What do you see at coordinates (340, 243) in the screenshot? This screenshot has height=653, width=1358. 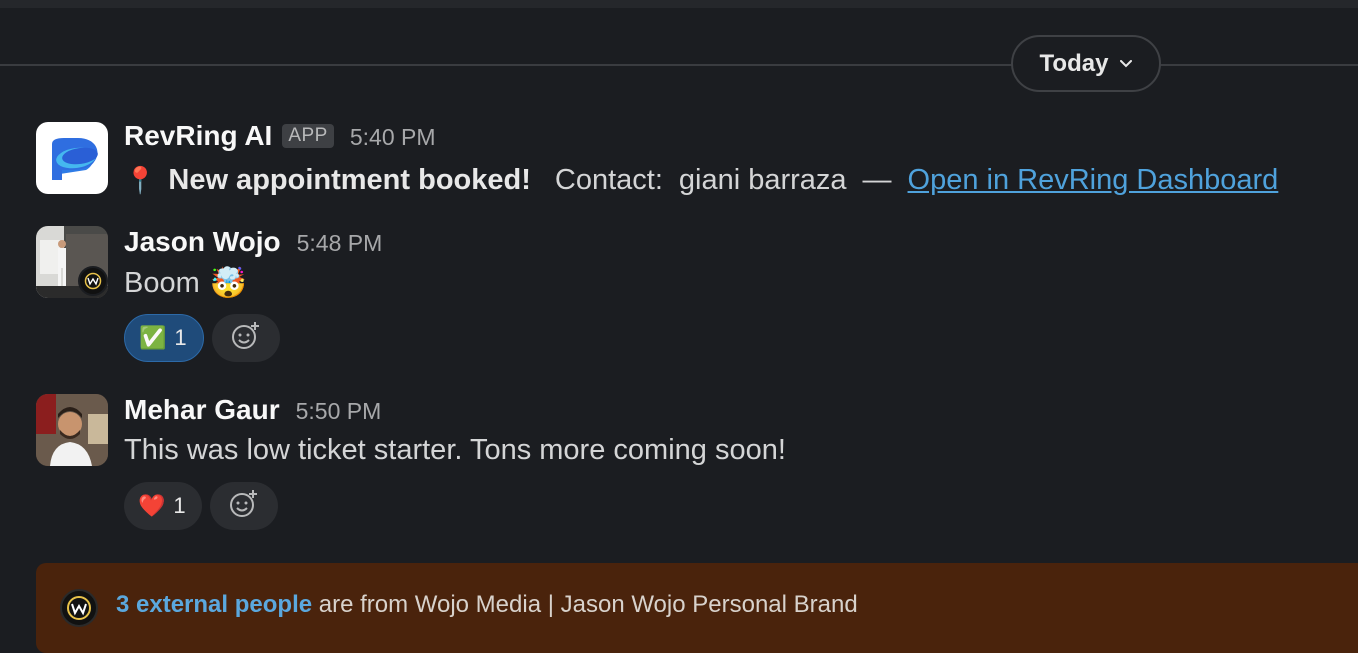 I see `message-time: 5:48 PM` at bounding box center [340, 243].